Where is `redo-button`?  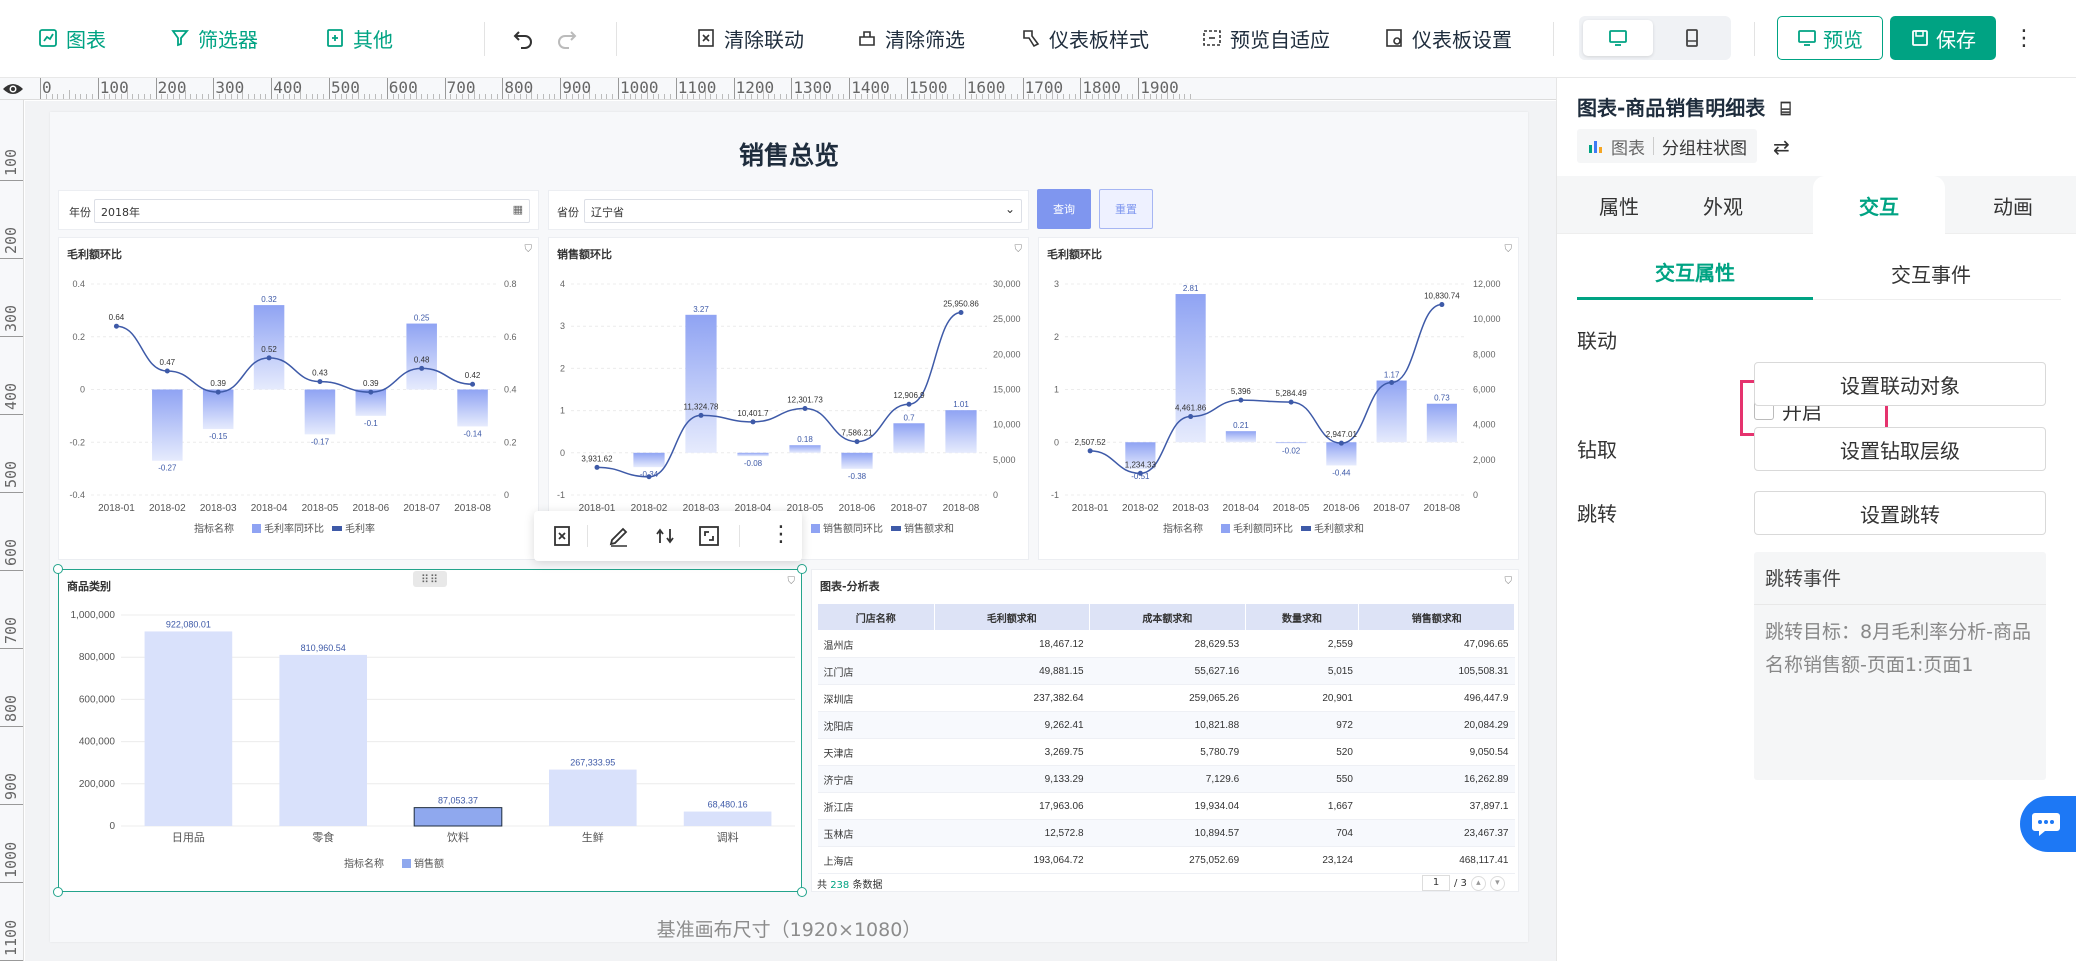
redo-button is located at coordinates (571, 38).